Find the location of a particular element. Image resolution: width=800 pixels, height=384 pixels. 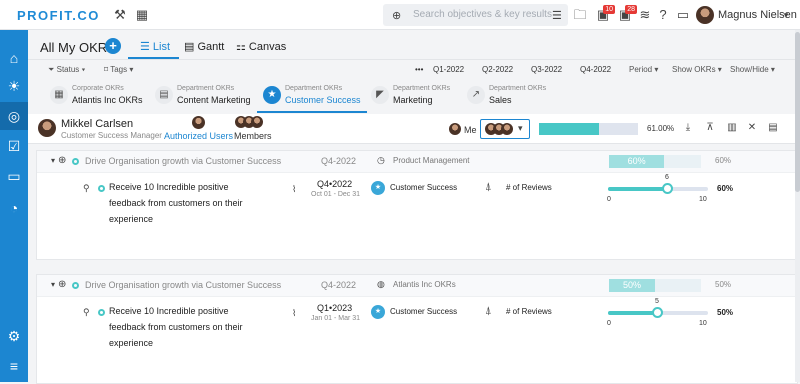

me-label: Me is located at coordinates (470, 130).